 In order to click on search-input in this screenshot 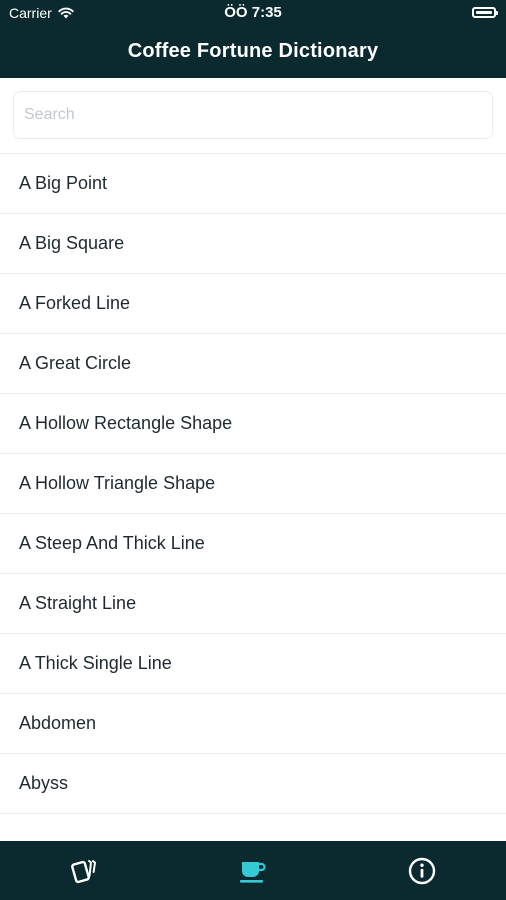, I will do `click(253, 115)`.